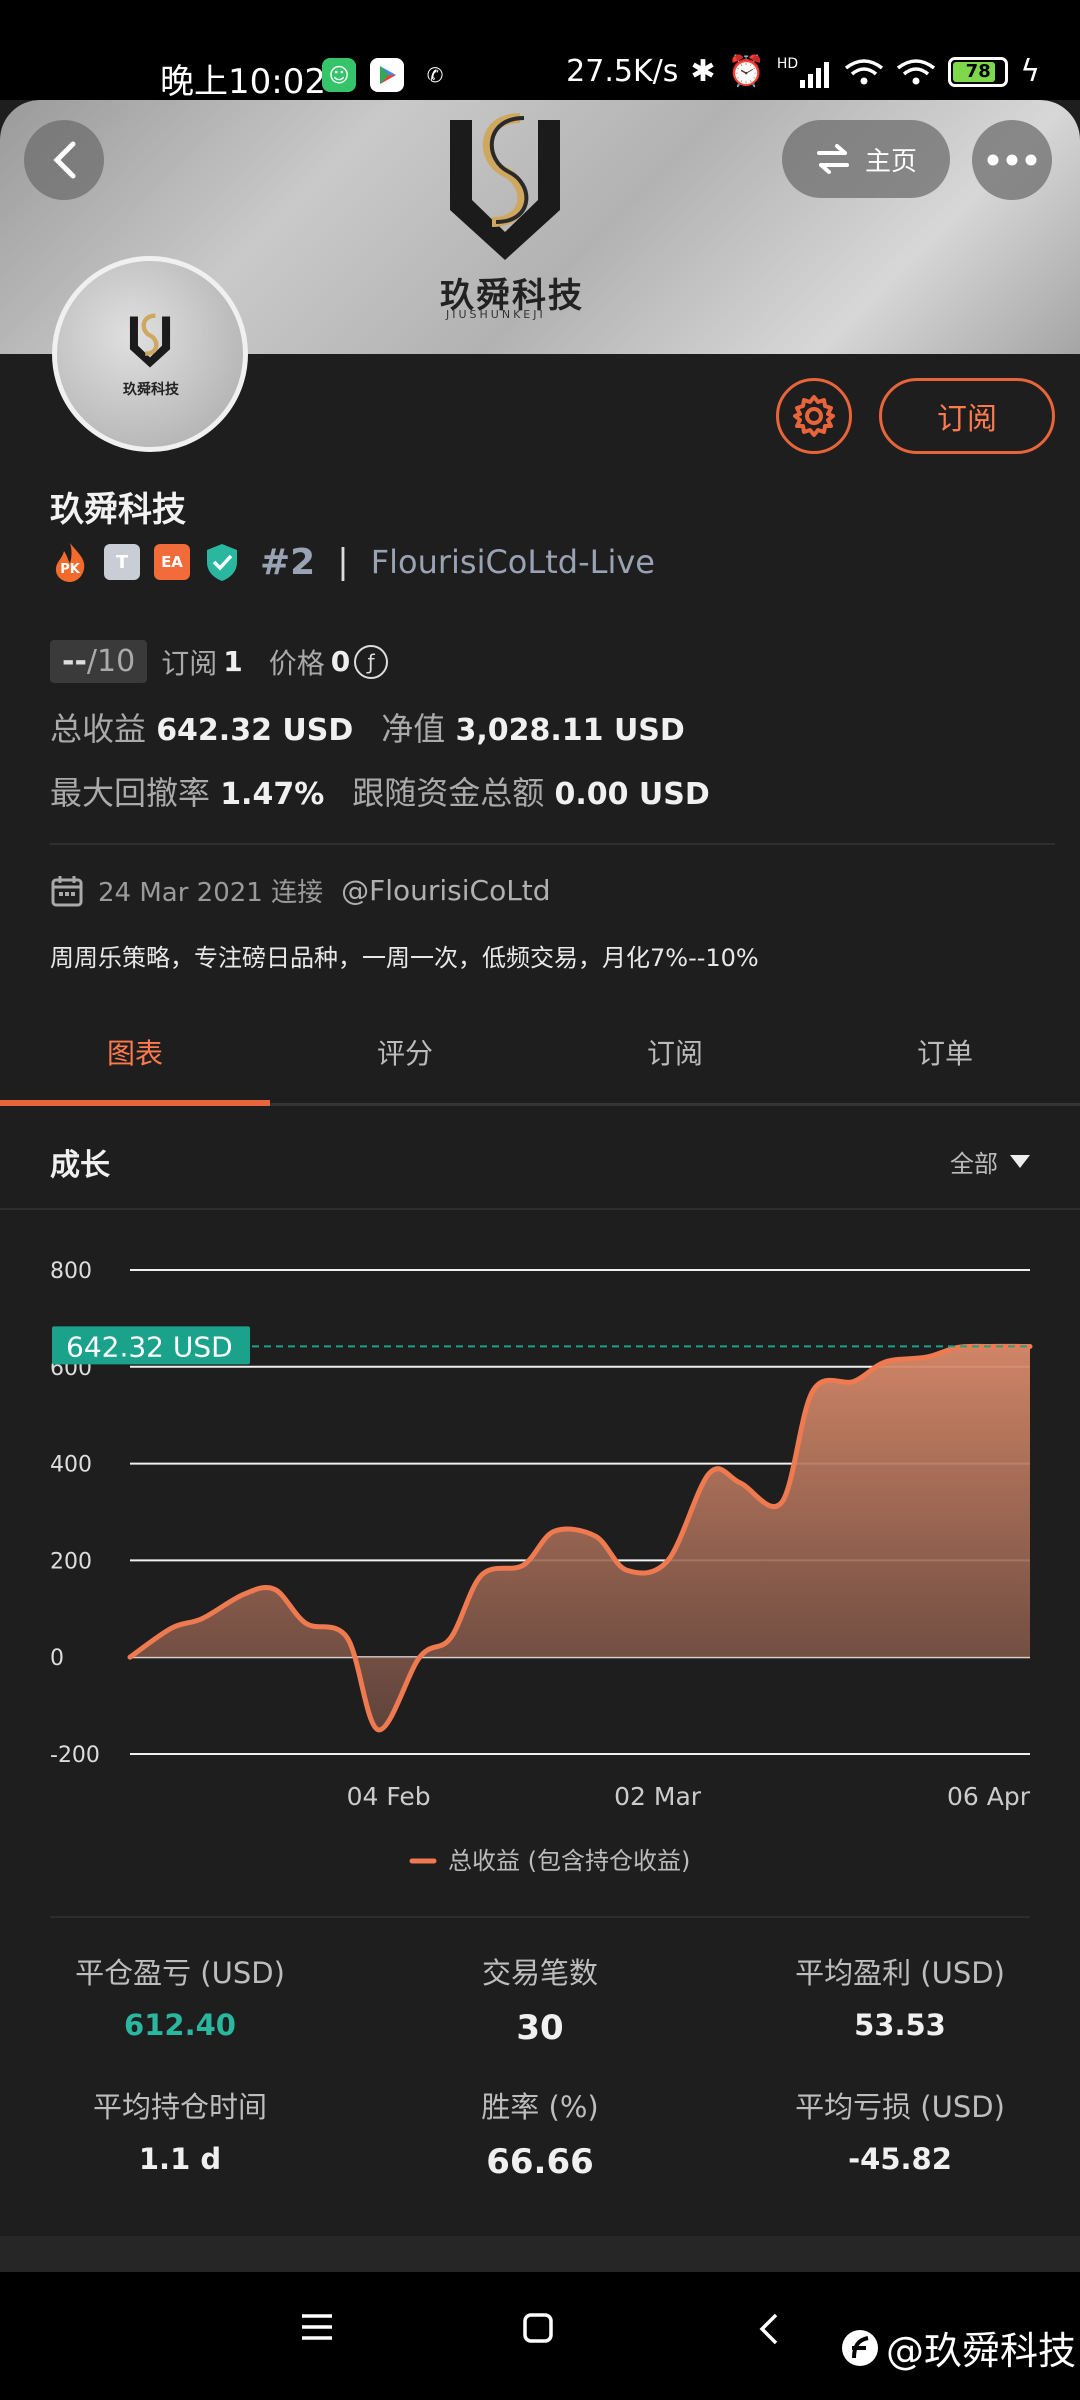  I want to click on stat-cell: 平均持仓时间 1.1 d, so click(180, 2130).